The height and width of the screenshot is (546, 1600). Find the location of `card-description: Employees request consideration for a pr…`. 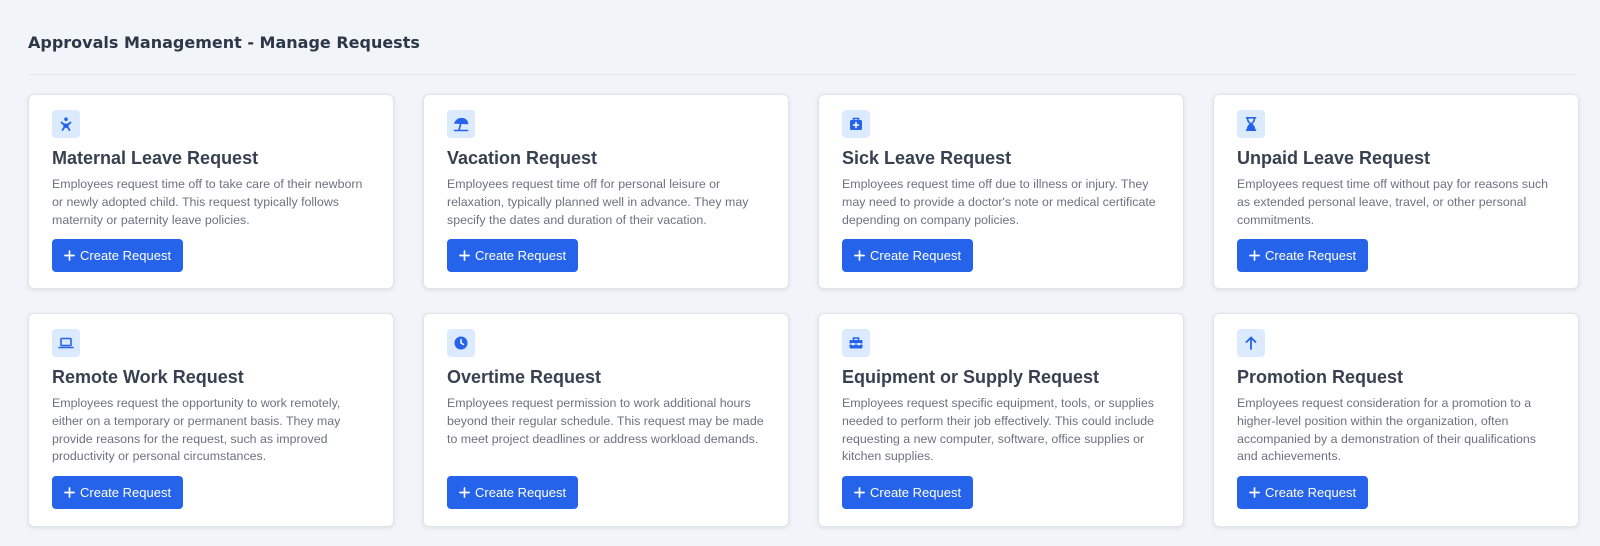

card-description: Employees request consideration for a pr… is located at coordinates (1386, 430).